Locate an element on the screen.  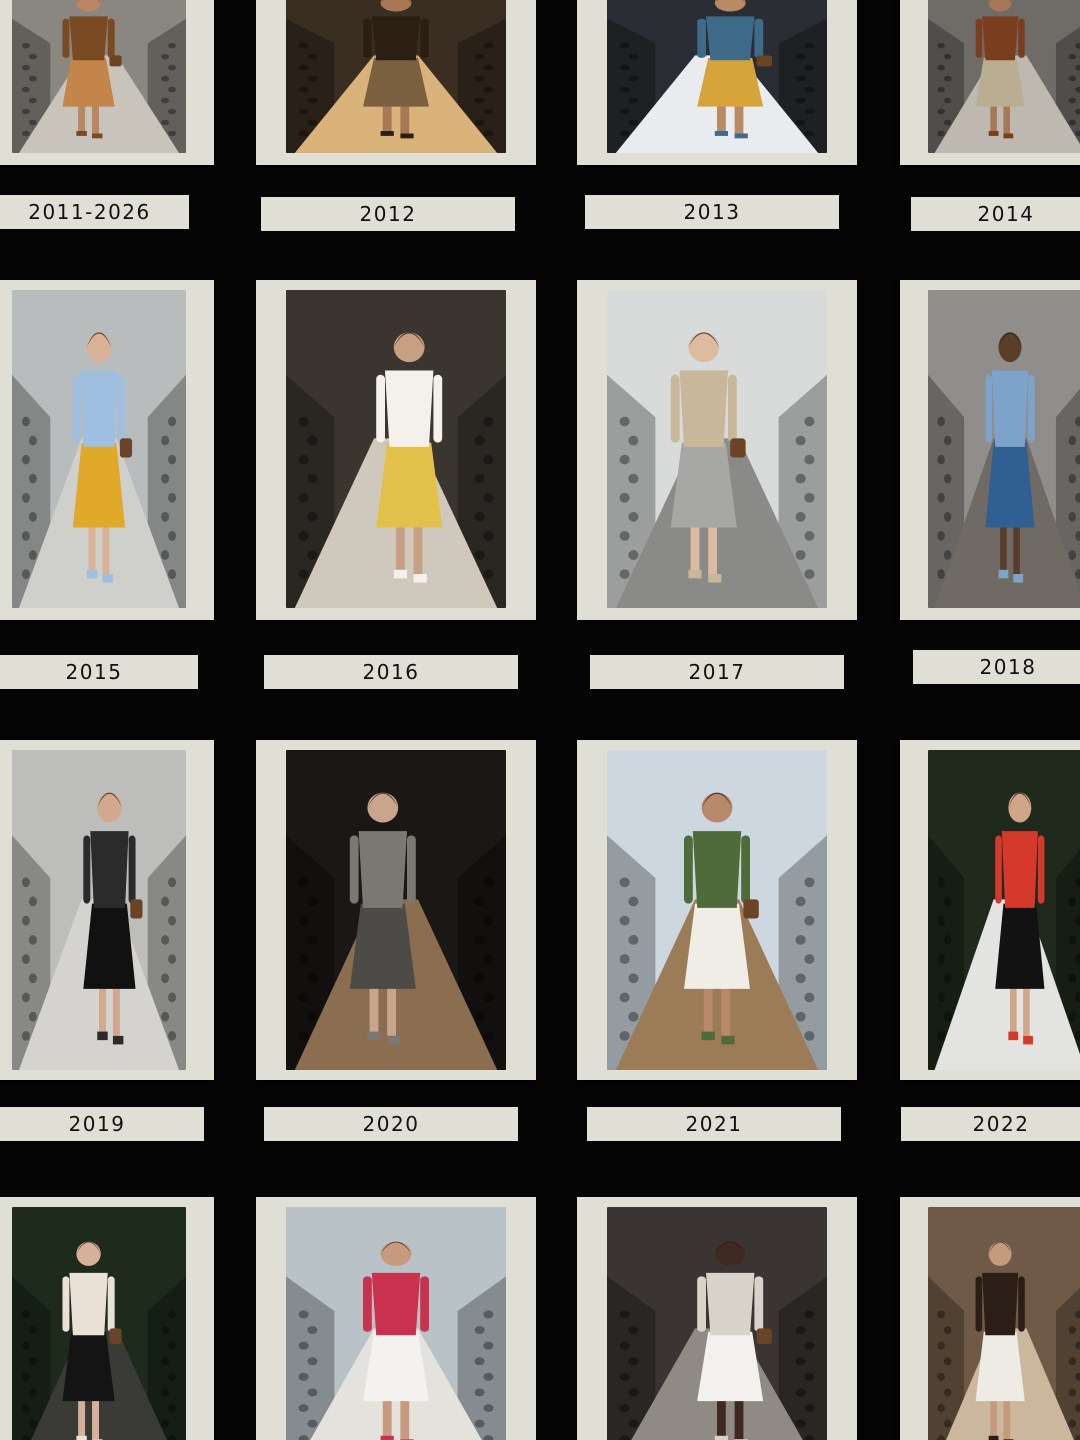
year-label: 2014 is located at coordinates (995, 214).